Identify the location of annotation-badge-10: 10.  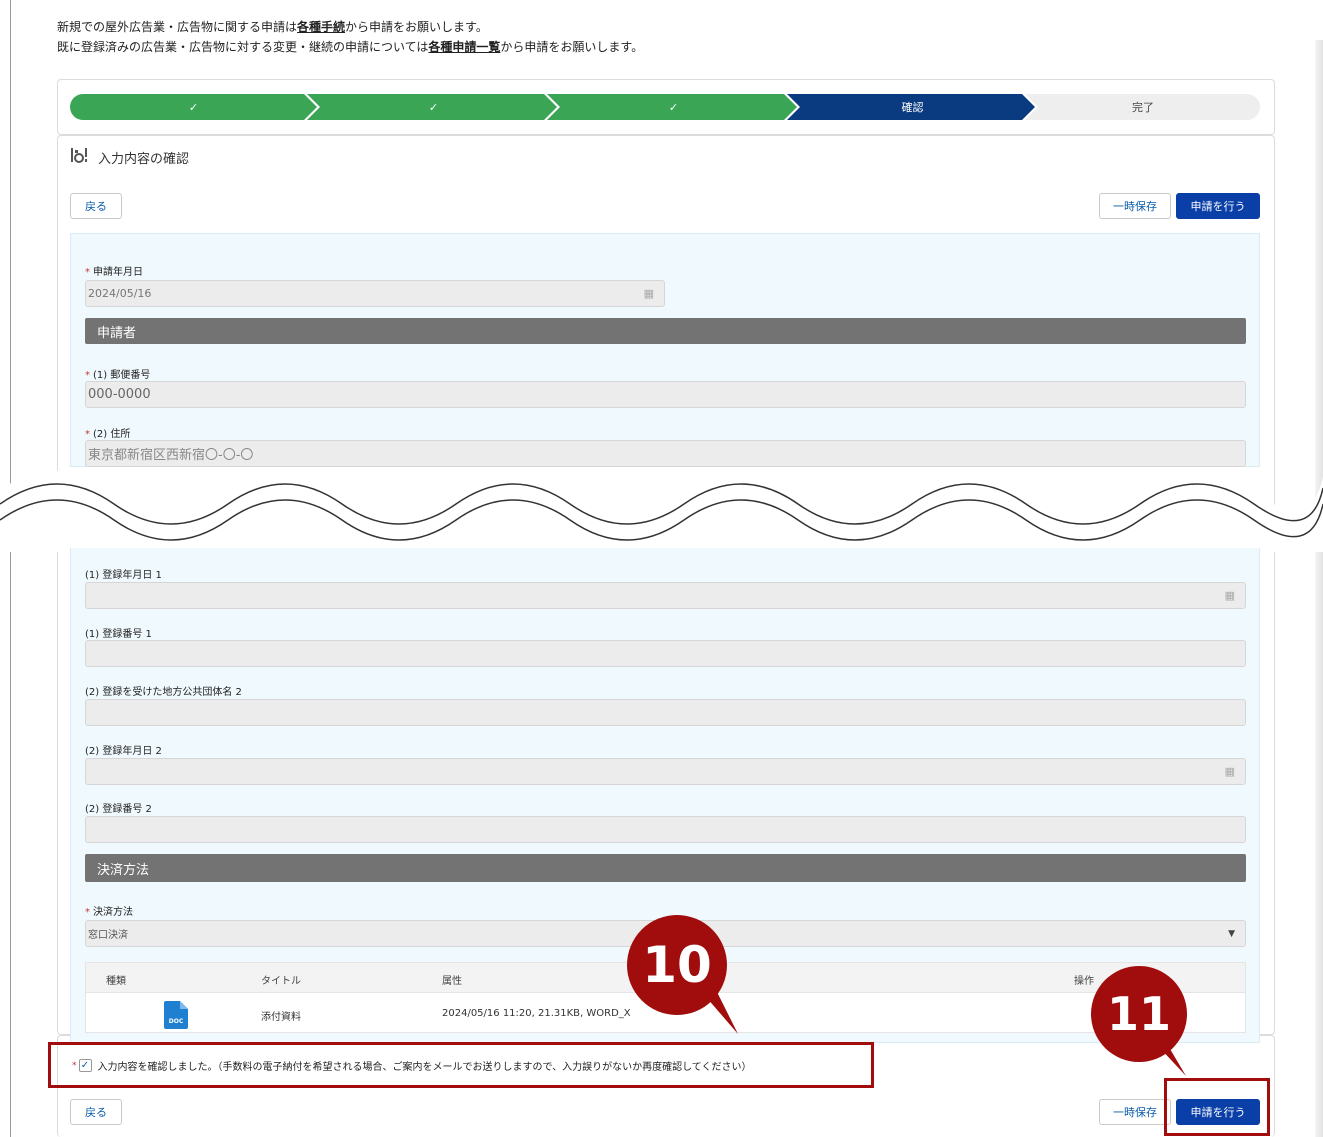
(677, 965).